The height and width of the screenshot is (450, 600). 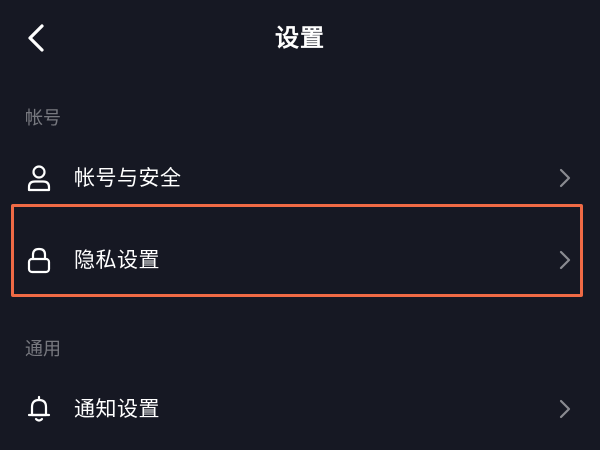 I want to click on bell-icon, so click(x=39, y=409).